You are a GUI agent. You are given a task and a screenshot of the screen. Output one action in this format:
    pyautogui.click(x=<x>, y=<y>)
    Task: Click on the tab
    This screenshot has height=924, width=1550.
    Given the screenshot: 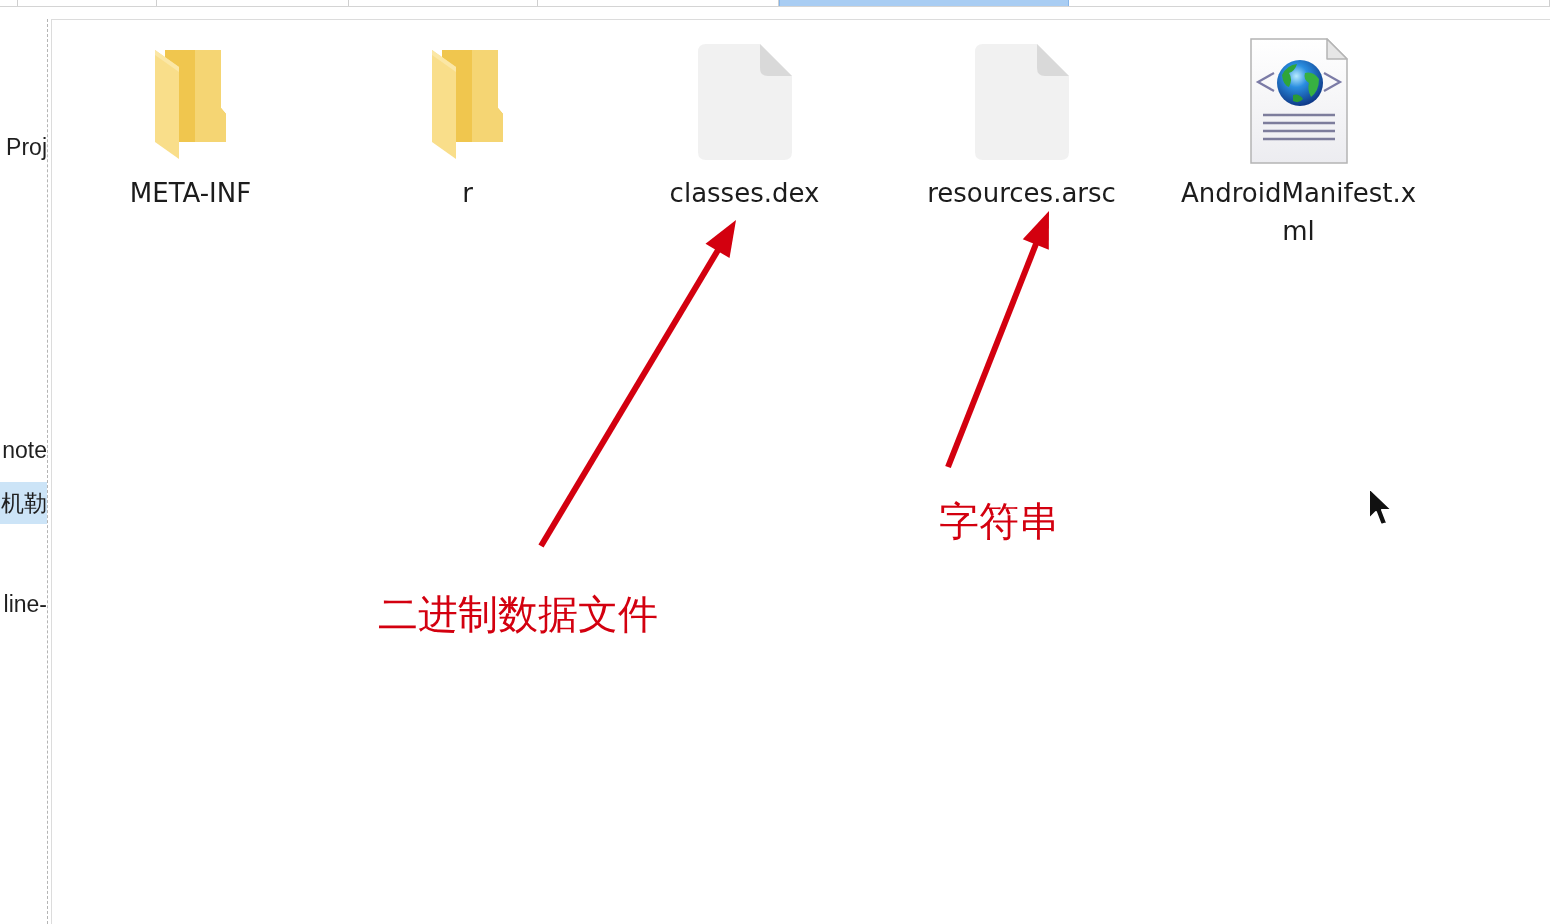 What is the action you would take?
    pyautogui.click(x=924, y=3)
    